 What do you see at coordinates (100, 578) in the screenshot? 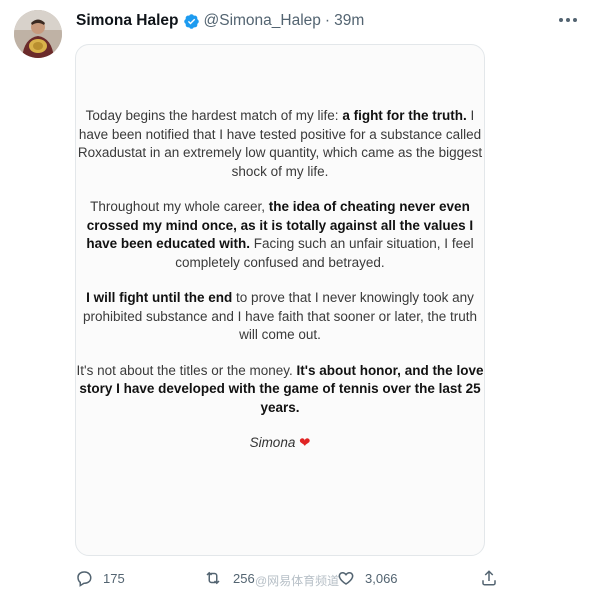
I see `reply-button: 175` at bounding box center [100, 578].